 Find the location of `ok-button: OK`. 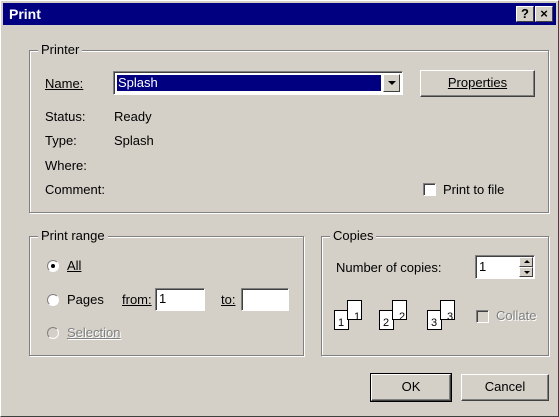

ok-button: OK is located at coordinates (411, 387).